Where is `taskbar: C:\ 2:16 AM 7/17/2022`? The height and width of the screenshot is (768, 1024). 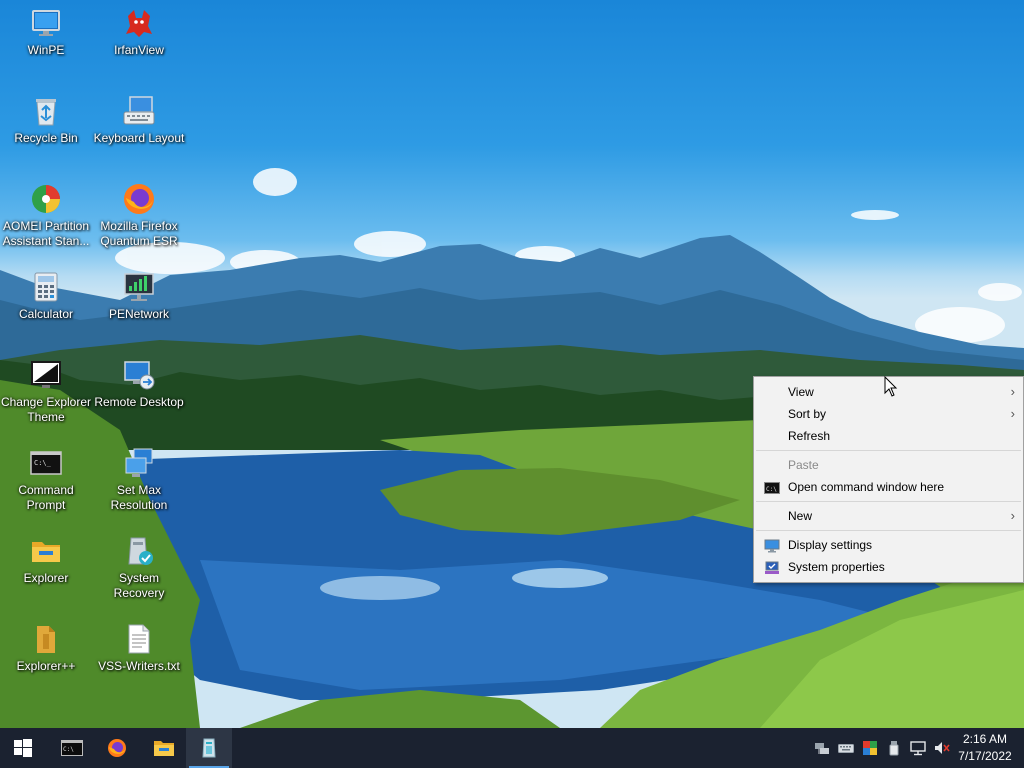
taskbar: C:\ 2:16 AM 7/17/2022 is located at coordinates (512, 748).